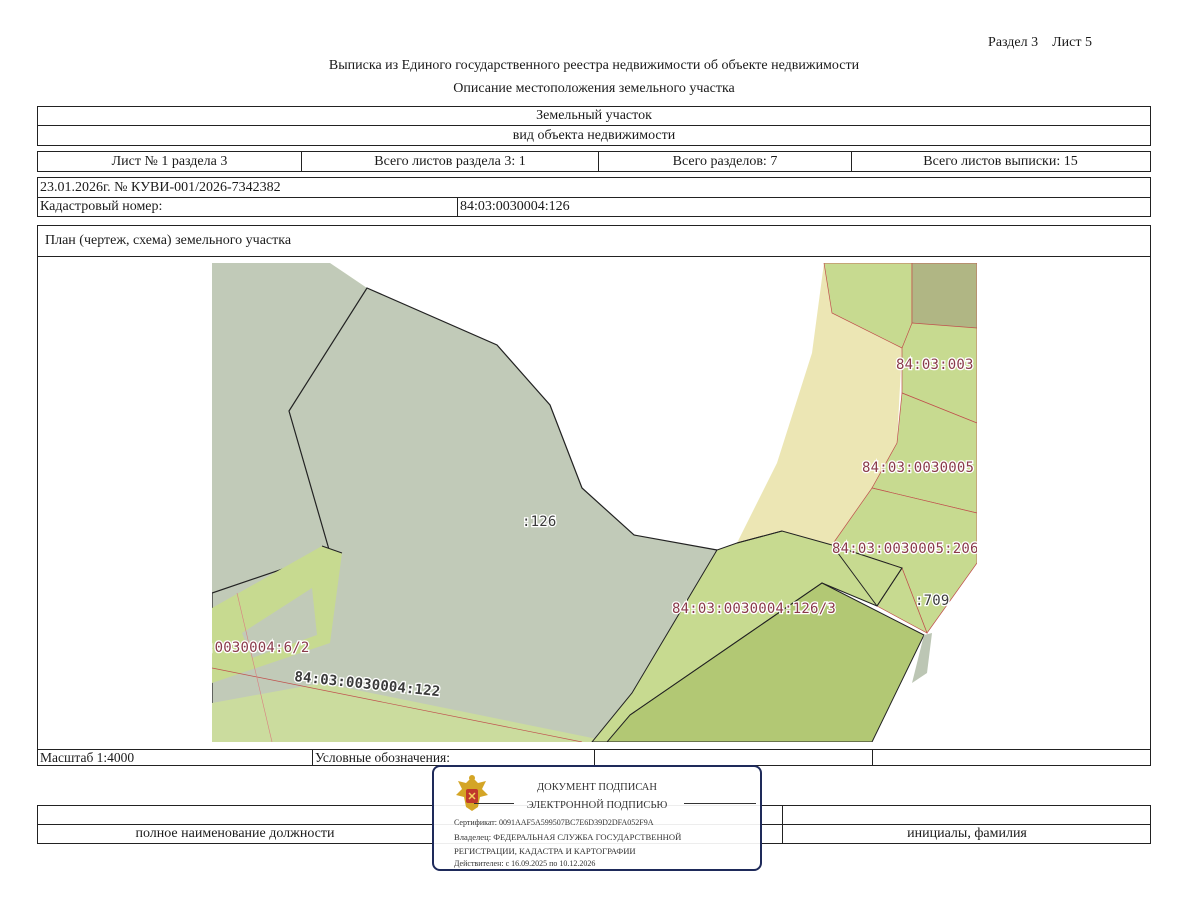  Describe the element at coordinates (932, 601) in the screenshot. I see `label-parcel-709: :709` at that location.